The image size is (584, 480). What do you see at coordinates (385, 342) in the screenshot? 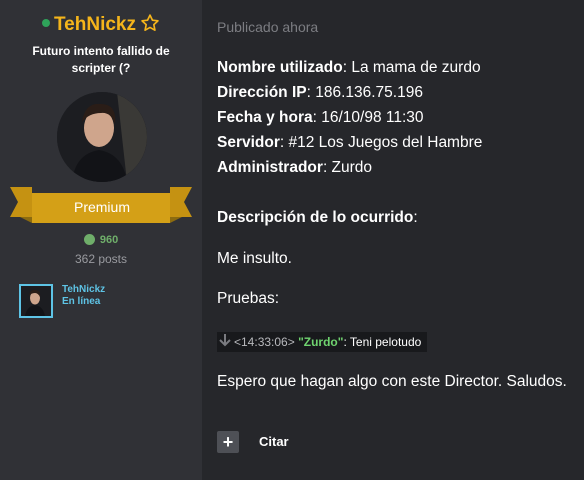
I see `chat-message: Teni pelotudo` at bounding box center [385, 342].